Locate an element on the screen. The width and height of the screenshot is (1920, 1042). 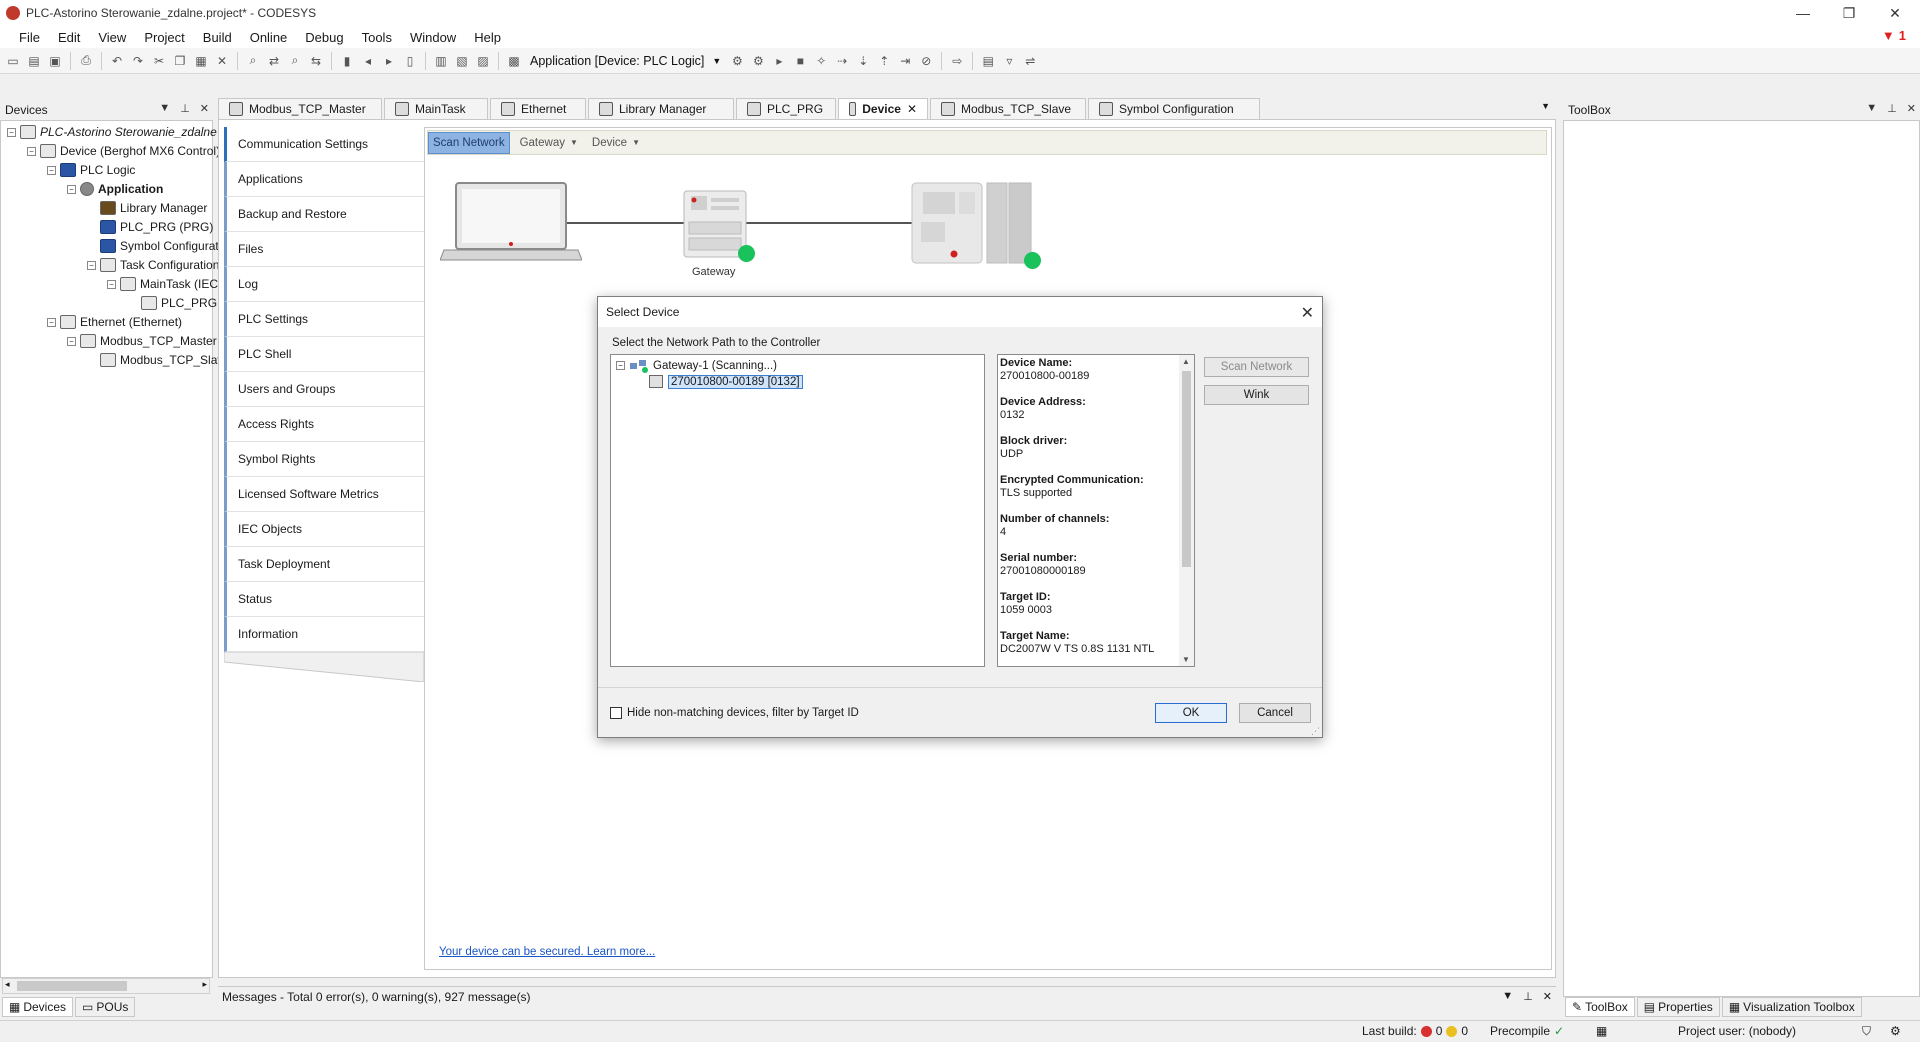
application-icon: ▩ is located at coordinates (514, 61).